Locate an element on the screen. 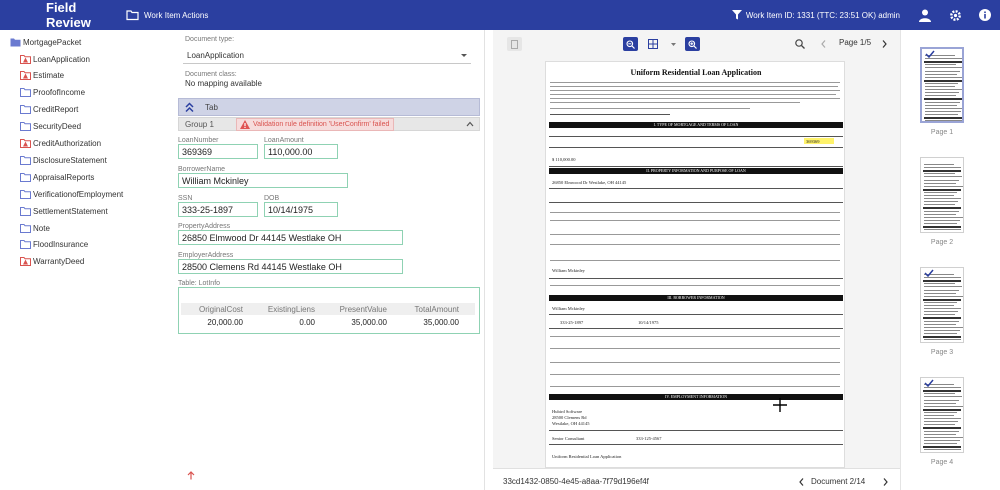 This screenshot has width=1000, height=490. tree-item-securitydeed: SecurityDeed is located at coordinates (50, 127).